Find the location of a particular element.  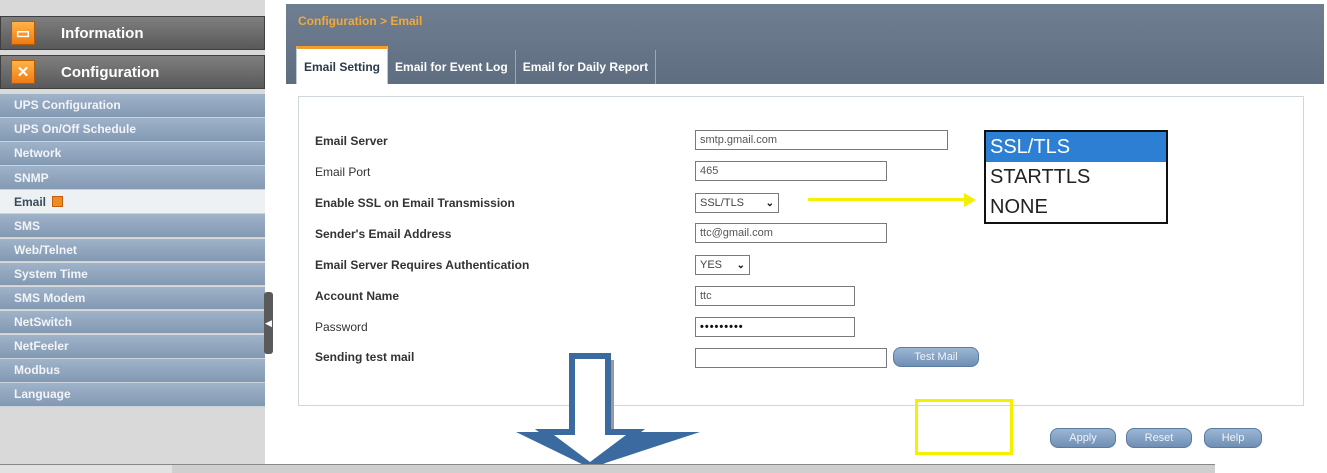

sidebar-item-snmp: SNMP is located at coordinates (132, 178).